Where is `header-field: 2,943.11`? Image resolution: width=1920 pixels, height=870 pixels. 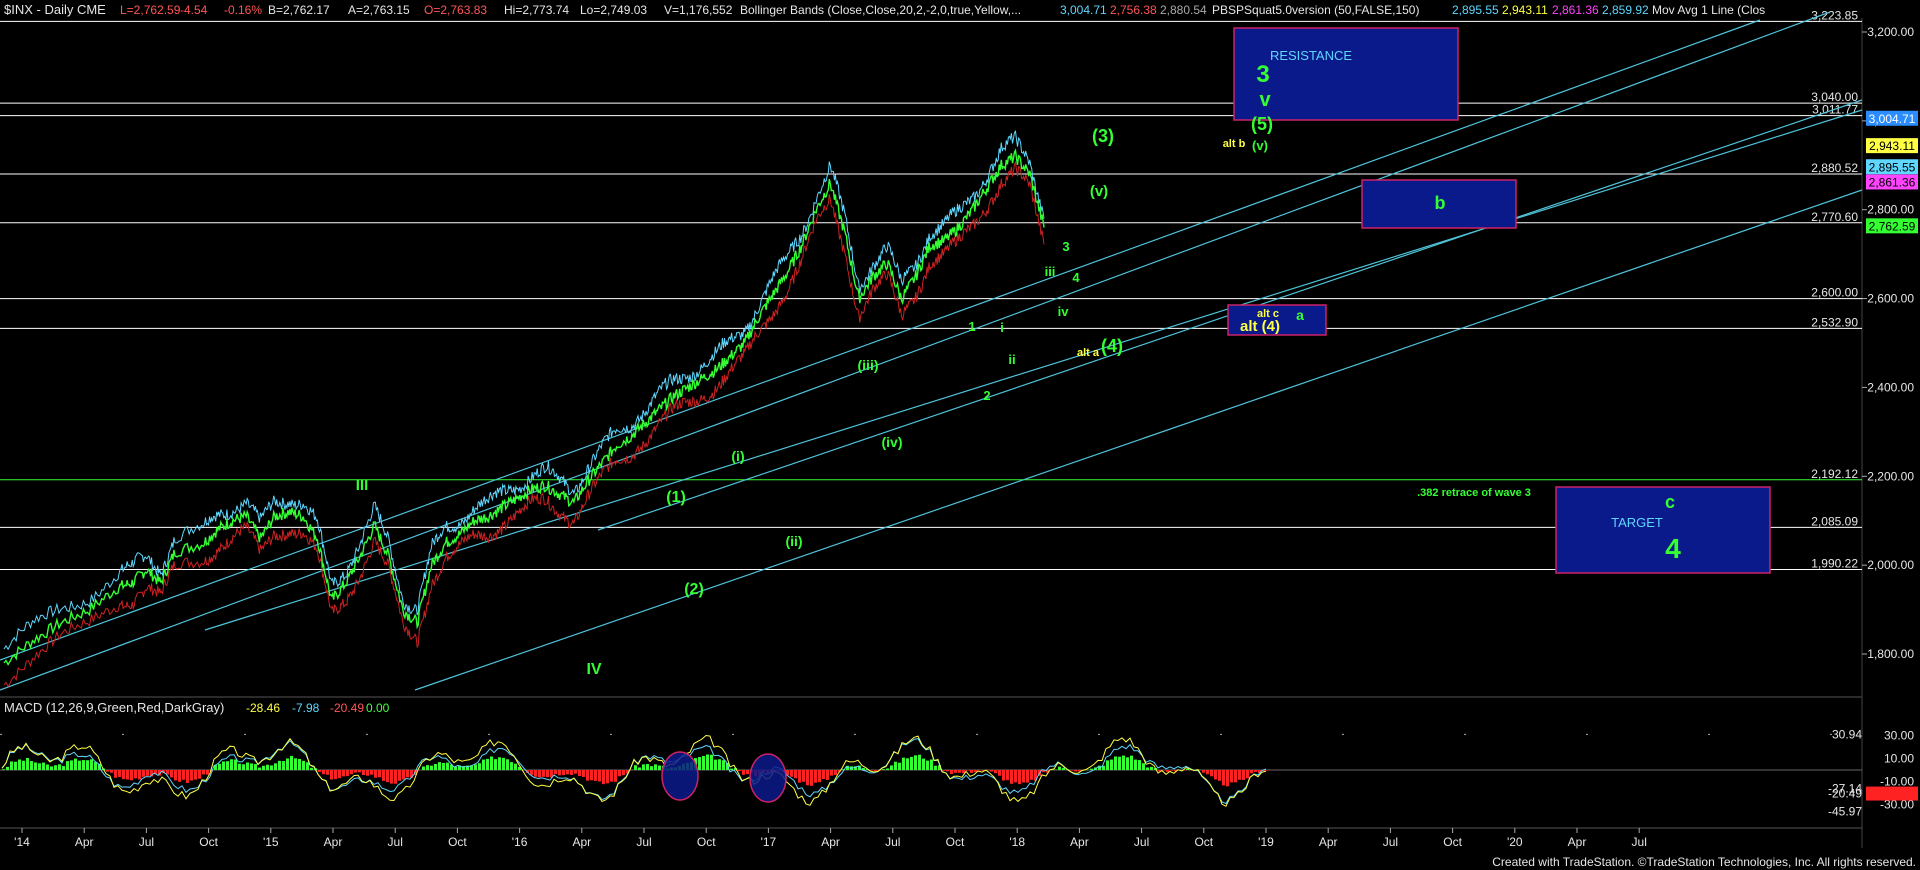
header-field: 2,943.11 is located at coordinates (1525, 10).